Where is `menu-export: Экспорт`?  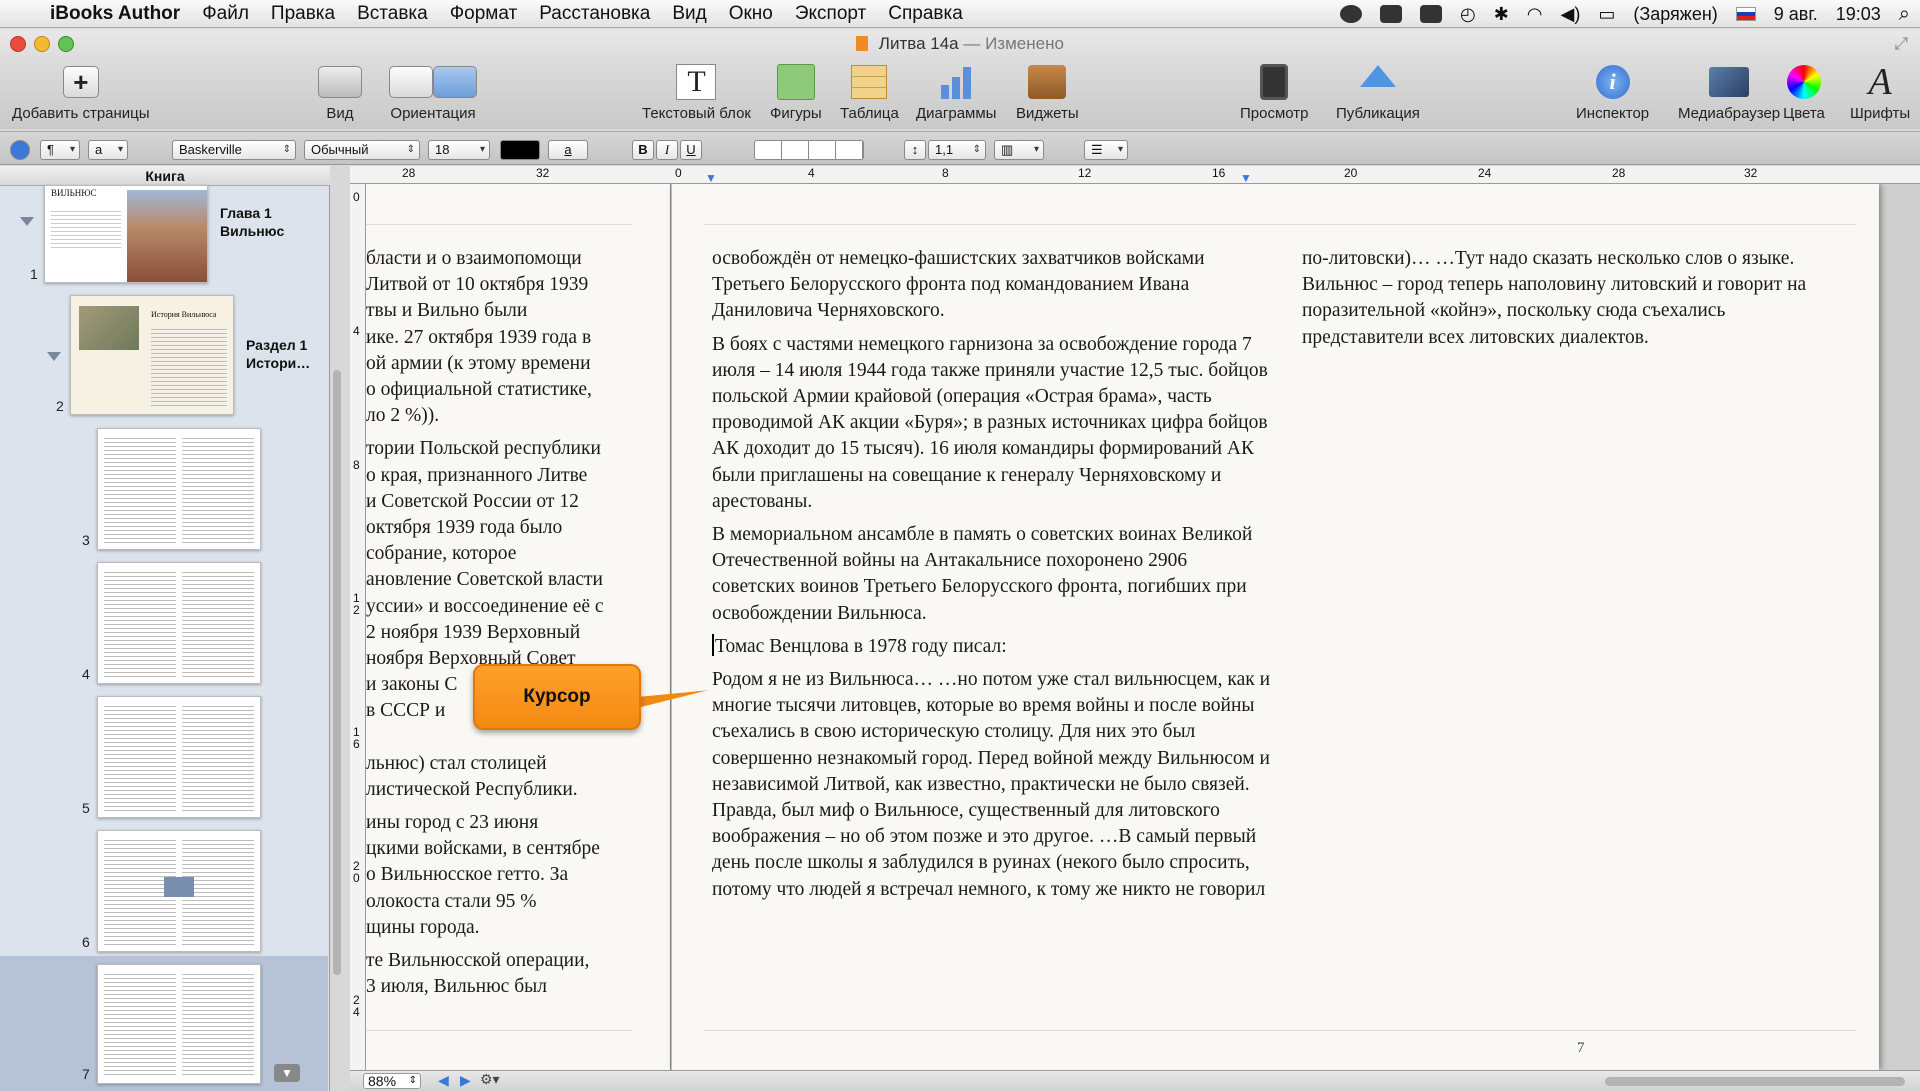 menu-export: Экспорт is located at coordinates (830, 14).